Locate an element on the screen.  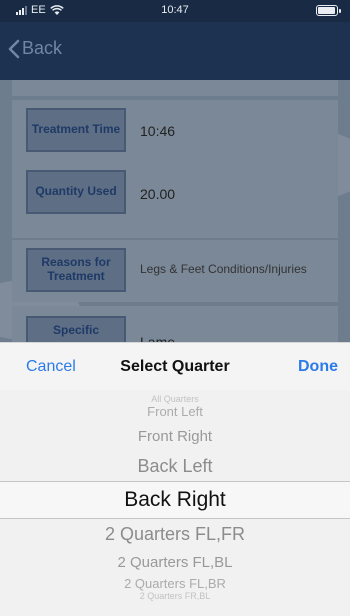
treatment-time-value: 10:46 is located at coordinates (157, 131).